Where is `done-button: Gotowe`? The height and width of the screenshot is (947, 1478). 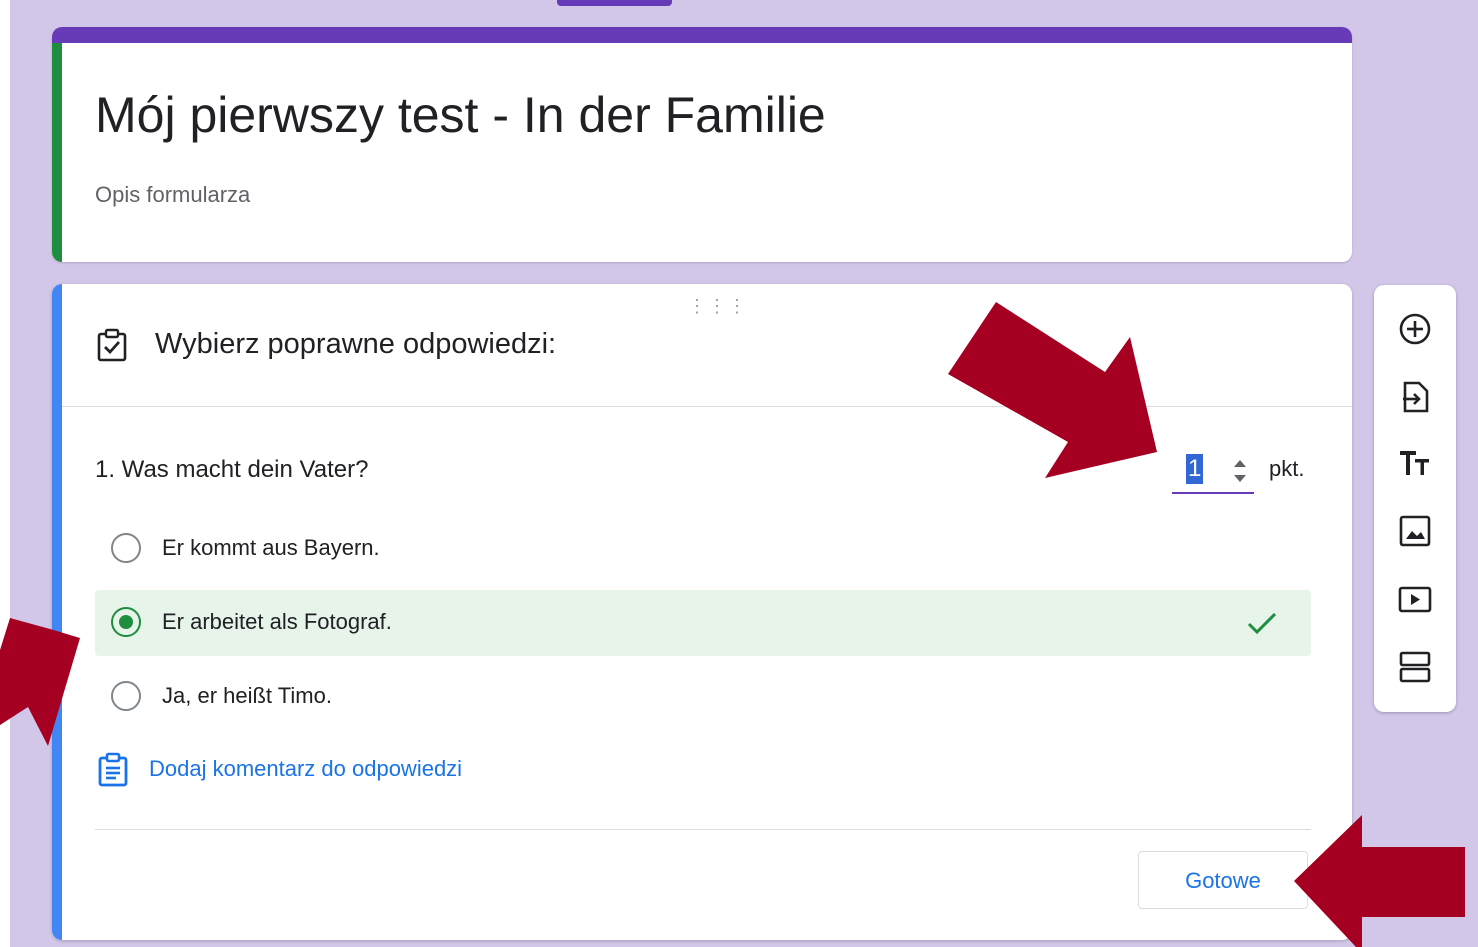
done-button: Gotowe is located at coordinates (1223, 880).